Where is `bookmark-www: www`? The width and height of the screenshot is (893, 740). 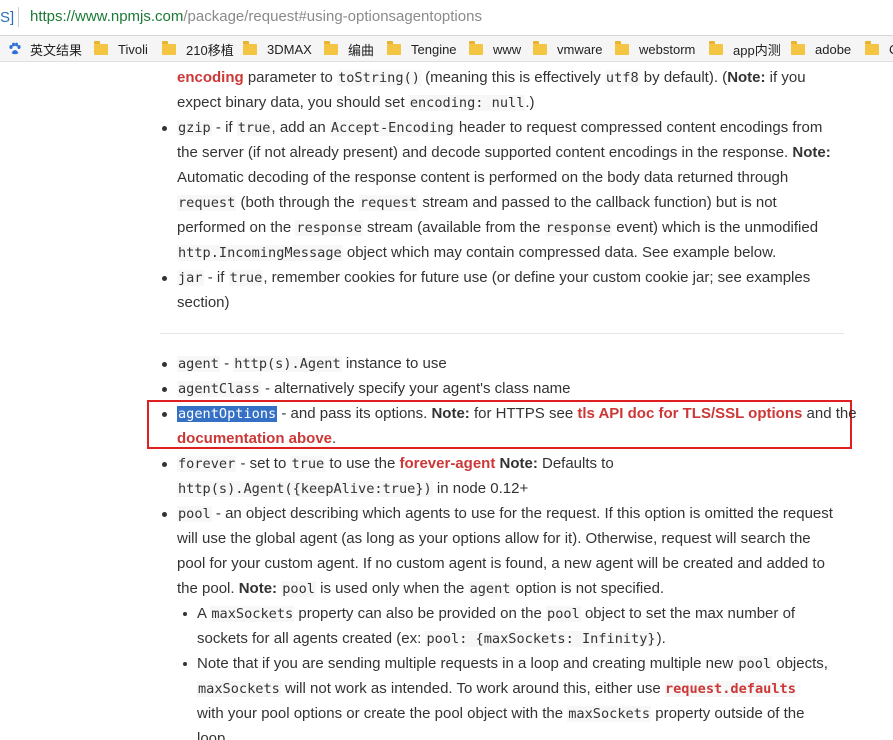
bookmark-www: www is located at coordinates (495, 49).